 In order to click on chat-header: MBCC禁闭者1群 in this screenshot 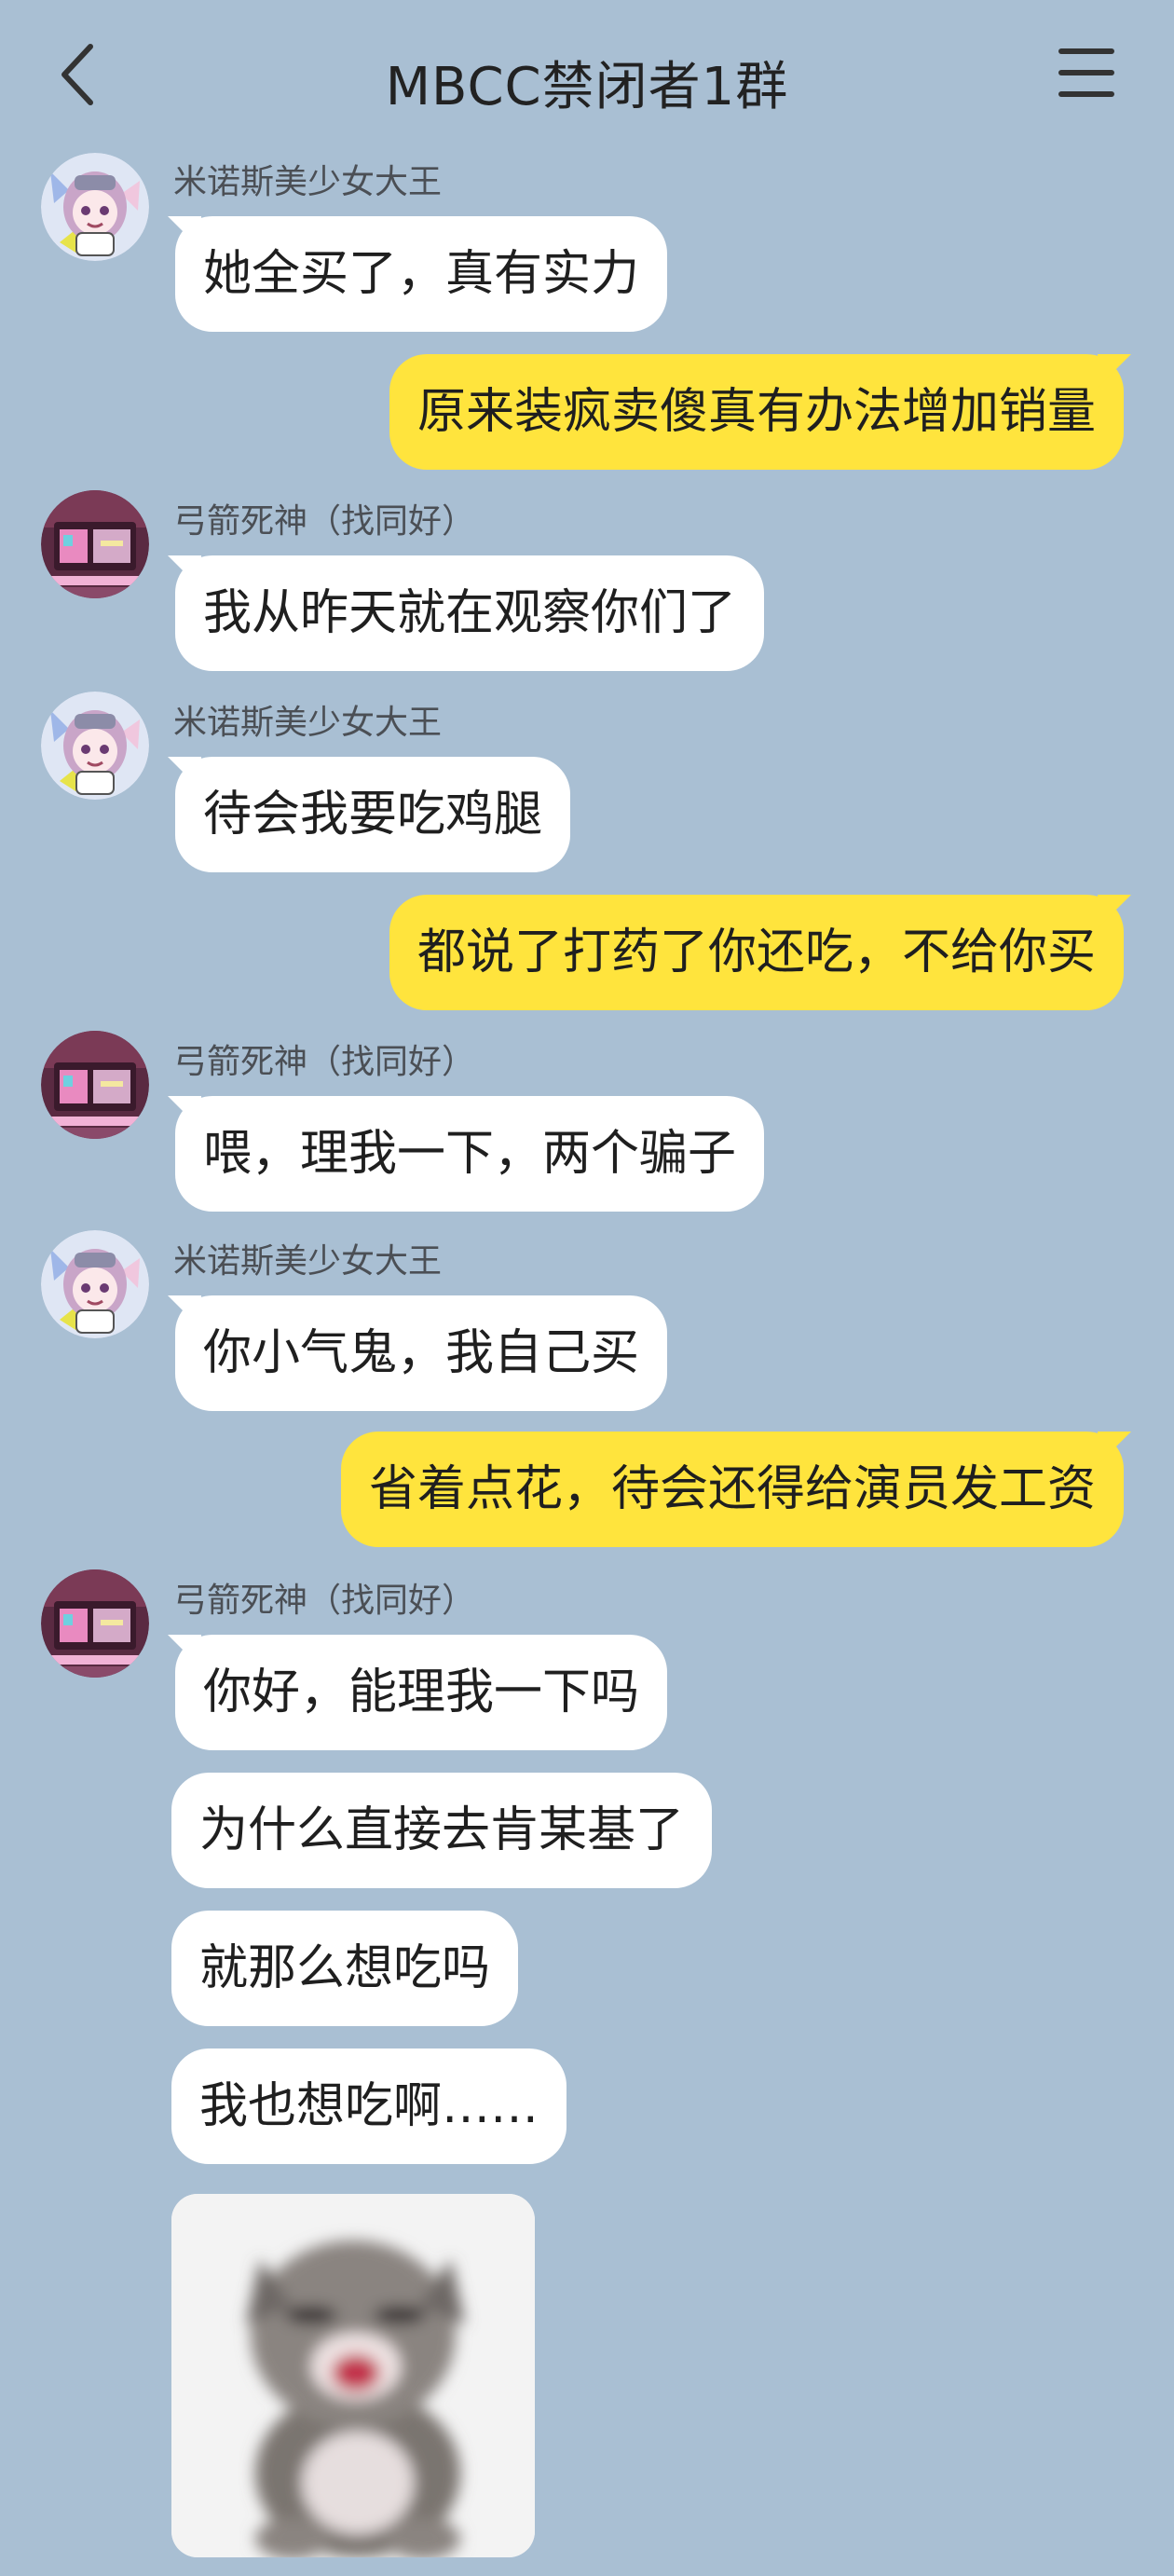, I will do `click(587, 74)`.